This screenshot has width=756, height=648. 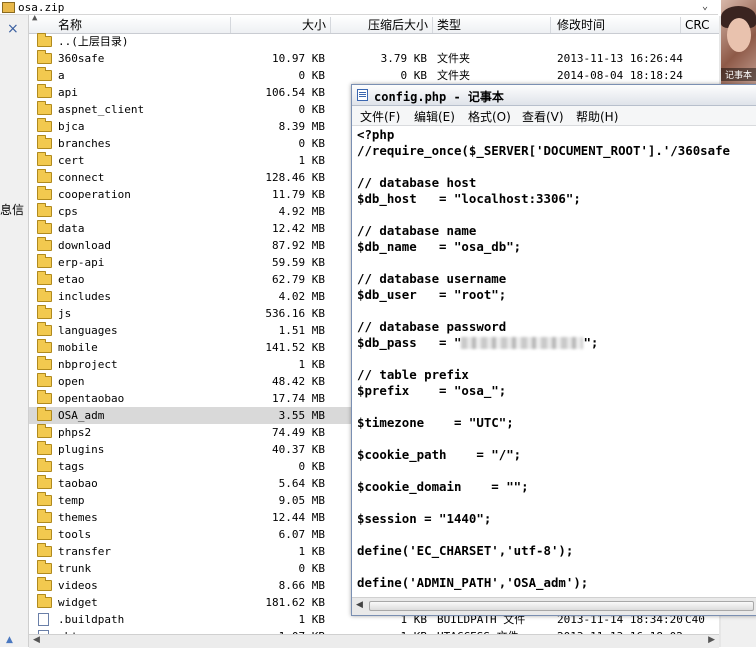 I want to click on chevron-down-icon: ⌄, so click(x=705, y=6).